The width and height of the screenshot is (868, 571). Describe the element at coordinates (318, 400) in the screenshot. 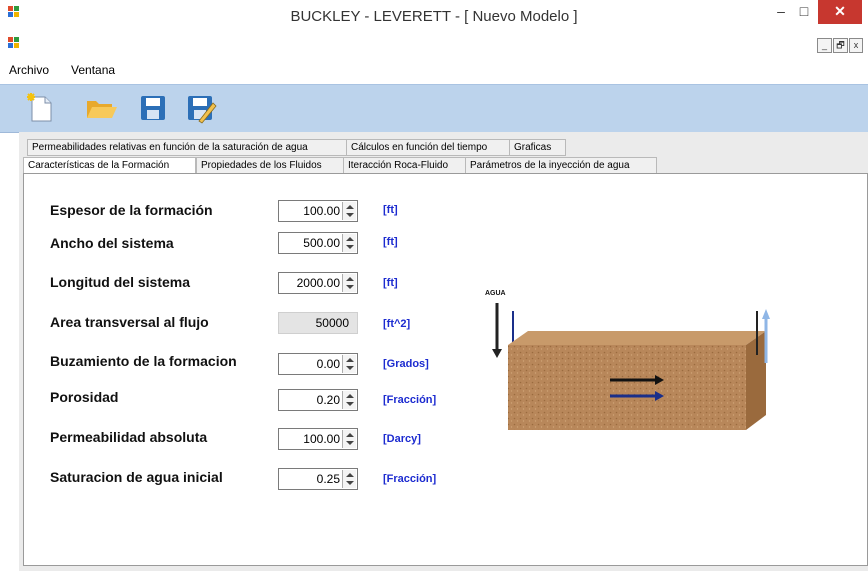

I see `porosidad-input: 0.20` at that location.